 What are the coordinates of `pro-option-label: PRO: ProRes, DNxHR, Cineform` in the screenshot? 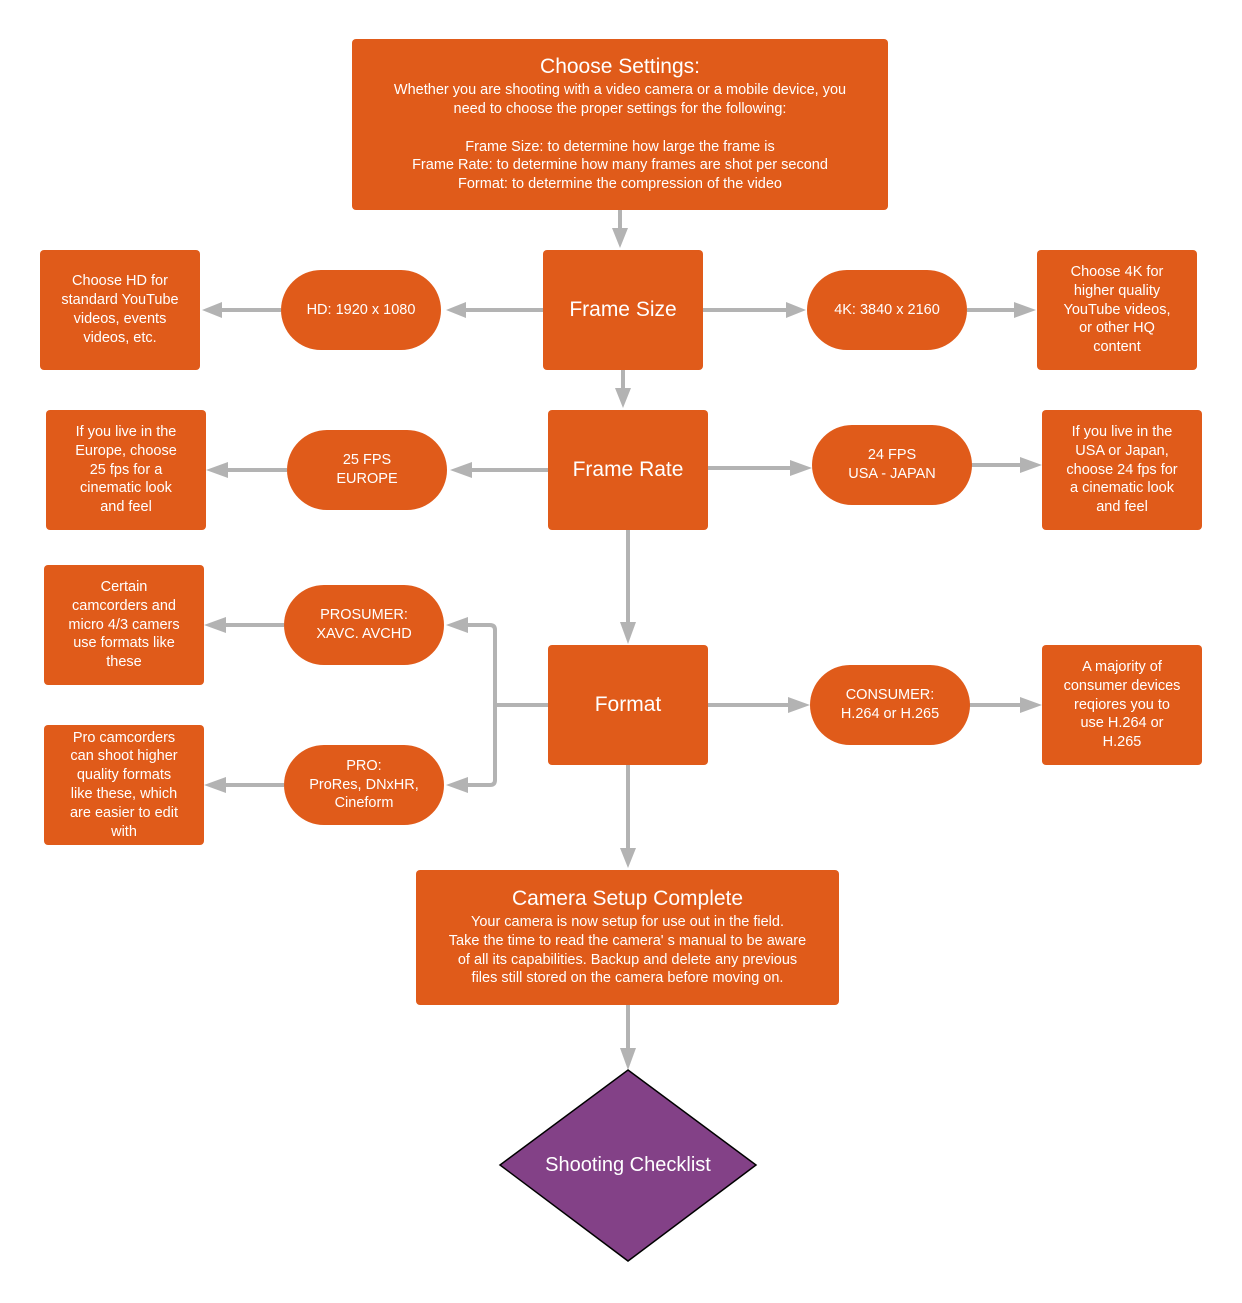 It's located at (364, 784).